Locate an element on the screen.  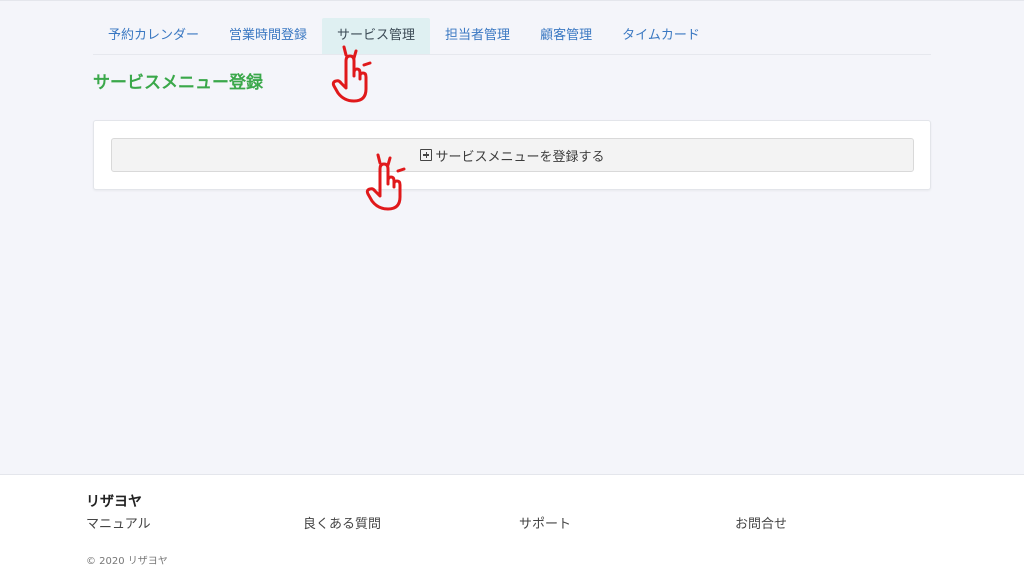
register-button-label: サービスメニューを登録する is located at coordinates (520, 157).